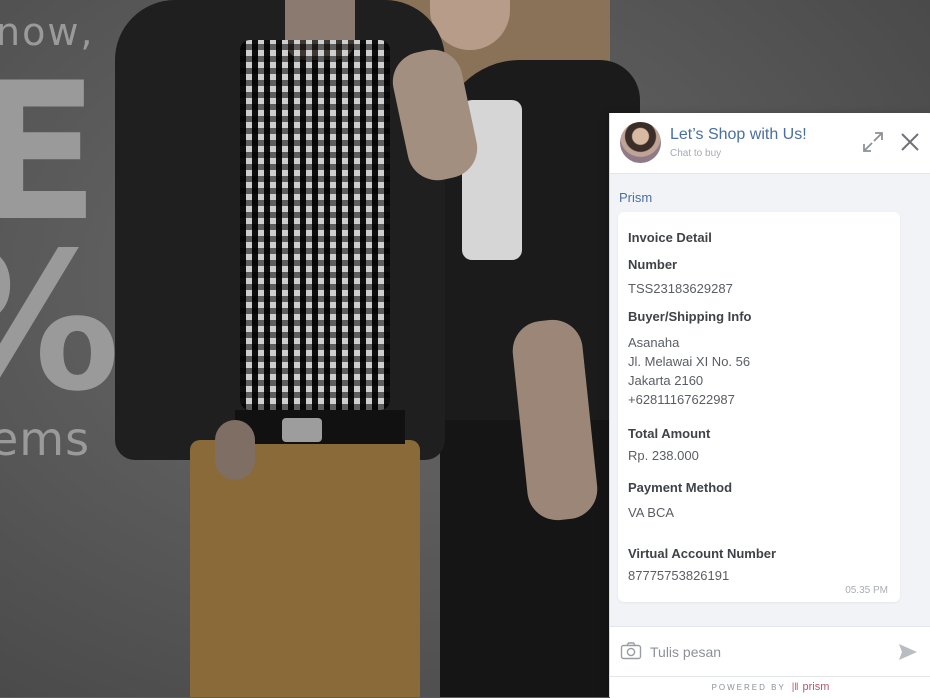 The width and height of the screenshot is (930, 698). Describe the element at coordinates (696, 153) in the screenshot. I see `chat-subtitle: Chat to buy` at that location.